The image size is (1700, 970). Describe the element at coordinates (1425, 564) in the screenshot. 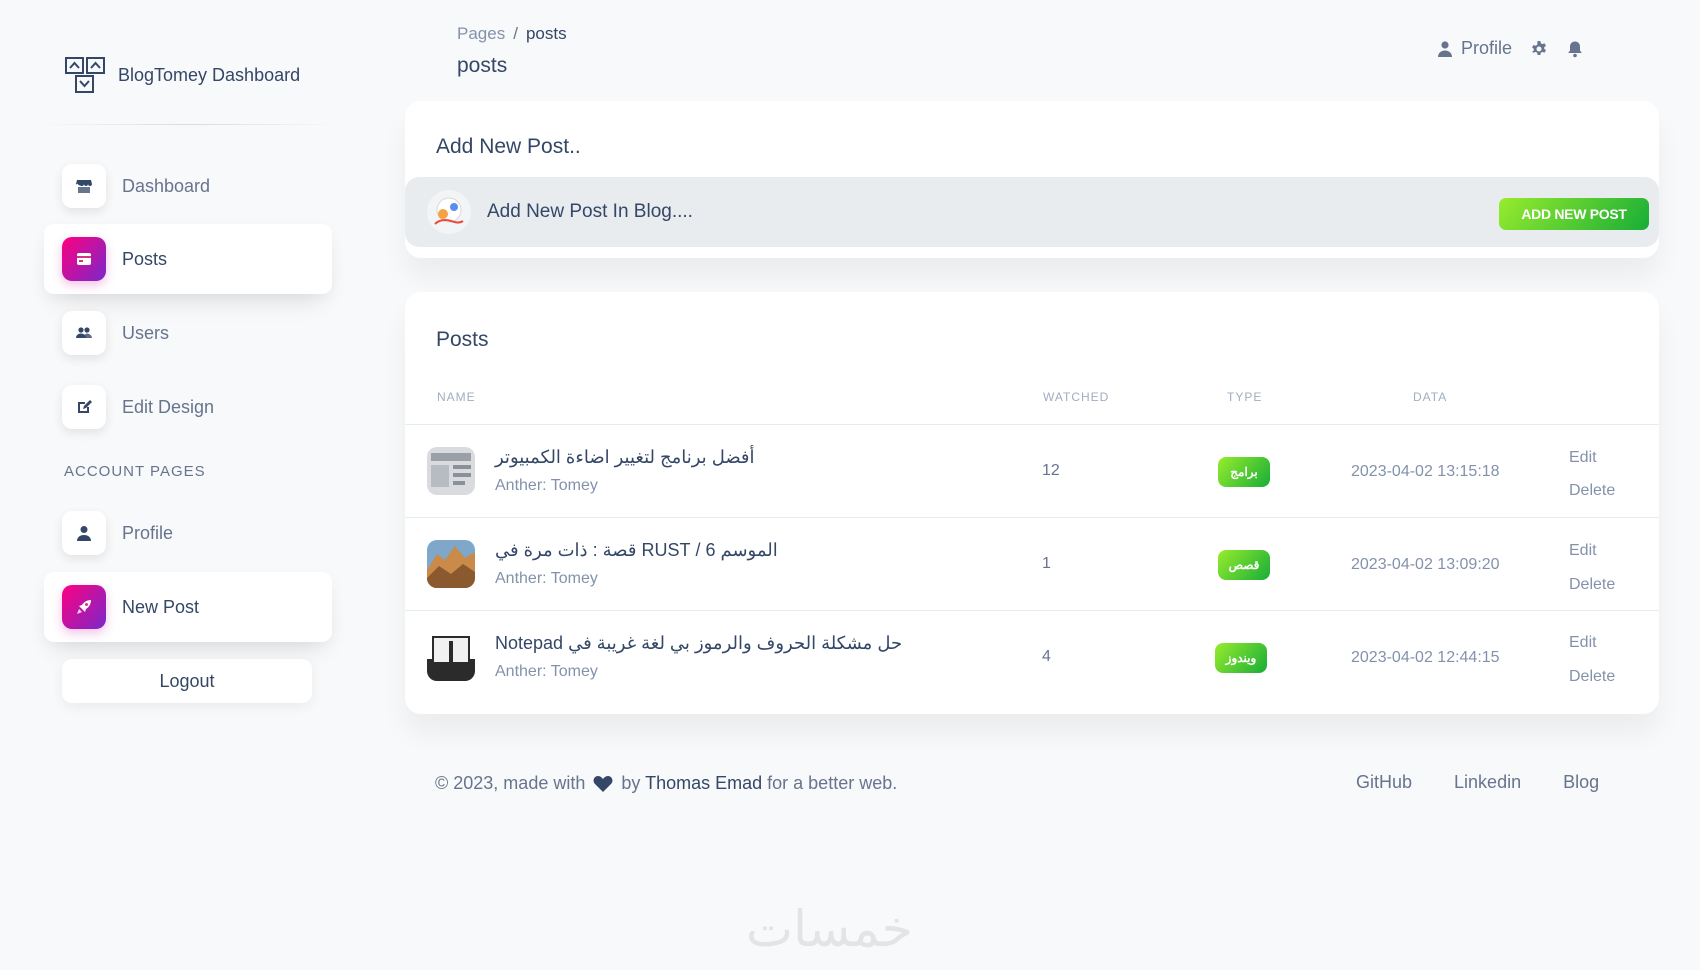

I see `post-date: 2023-04-02 13:09:20` at that location.